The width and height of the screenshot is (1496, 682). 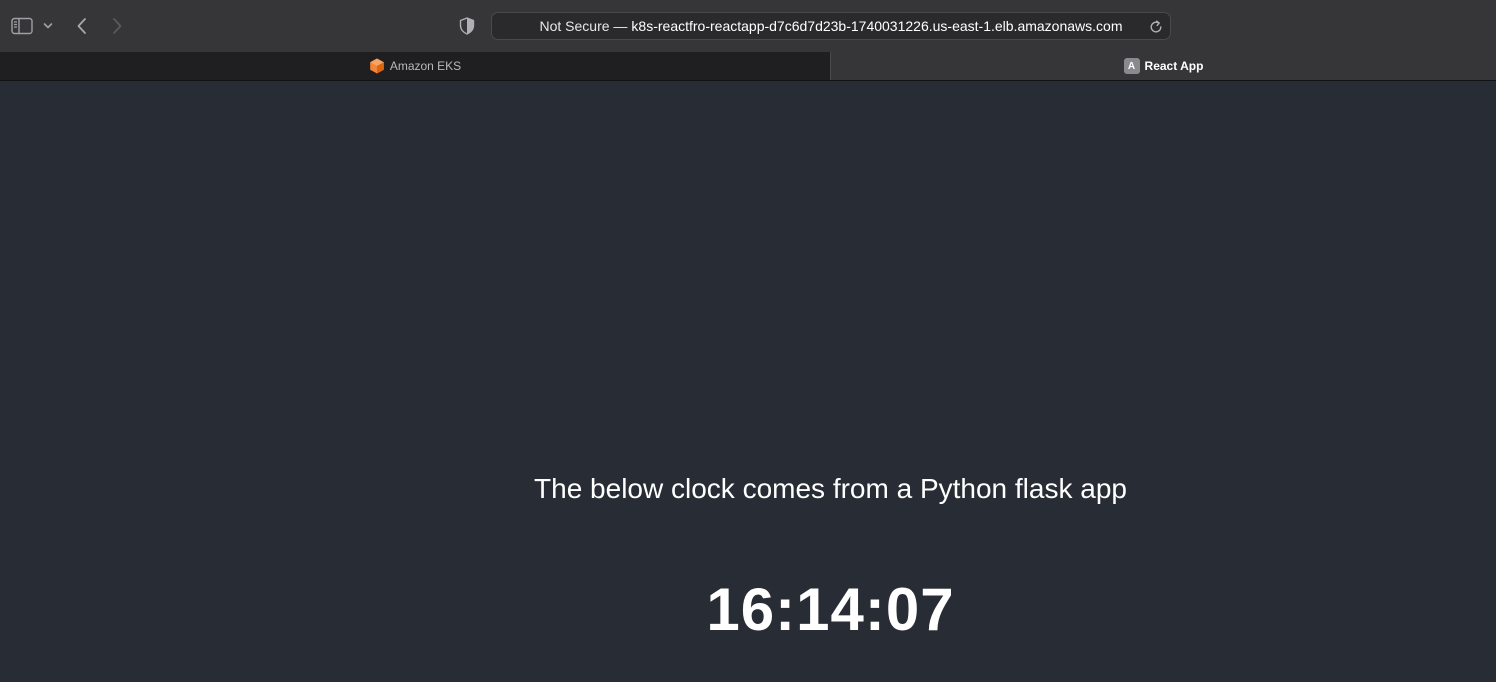 I want to click on security-label: Not Secure —, so click(x=583, y=26).